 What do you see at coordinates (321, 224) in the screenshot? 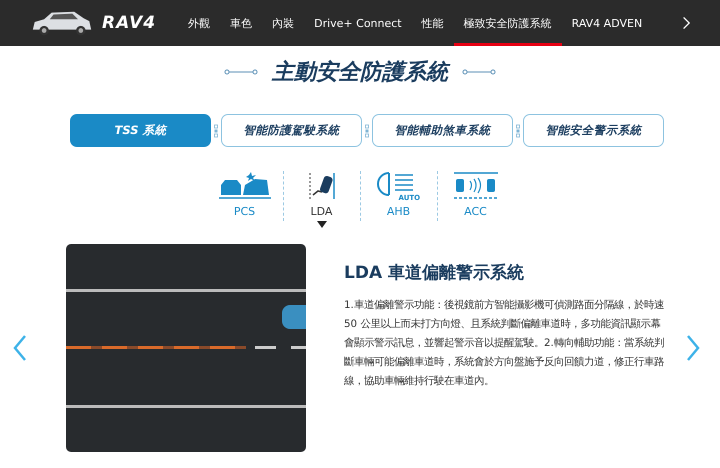
I see `caret-down-icon` at bounding box center [321, 224].